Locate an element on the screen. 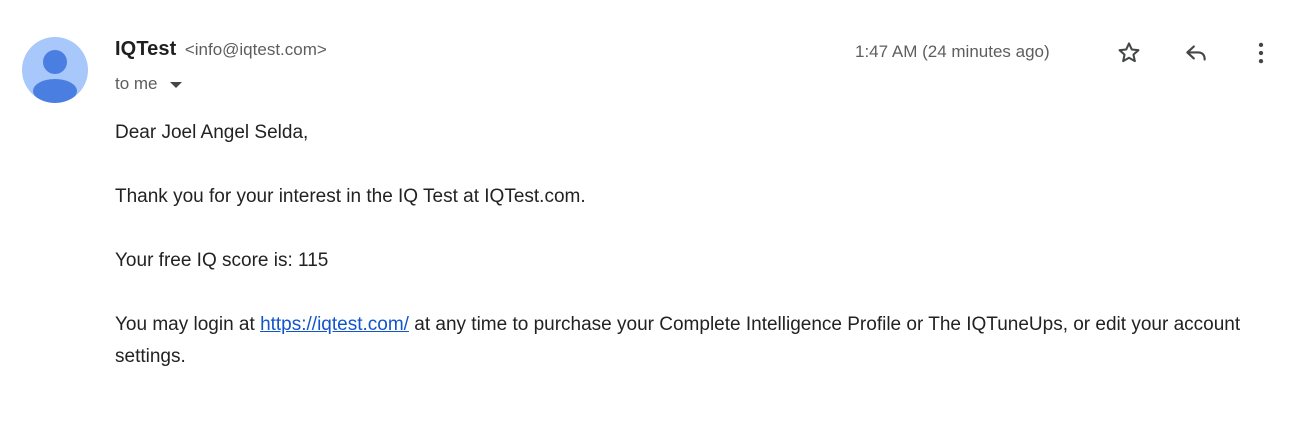  body-paragraph-score: Your free IQ score is: 115 is located at coordinates (222, 260).